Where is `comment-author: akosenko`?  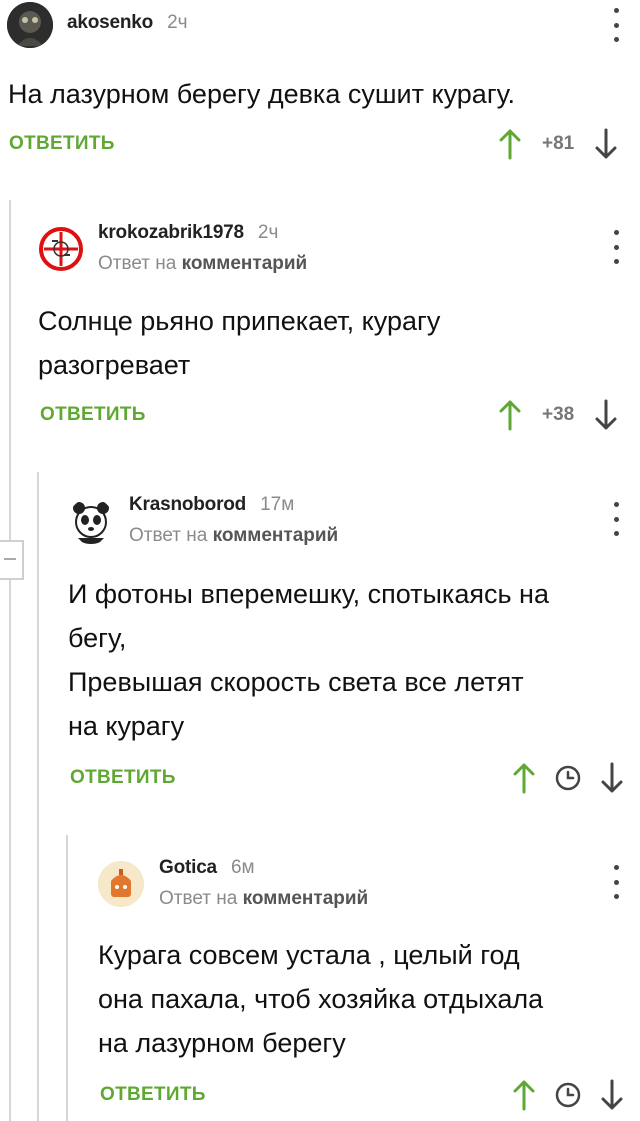 comment-author: akosenko is located at coordinates (110, 23).